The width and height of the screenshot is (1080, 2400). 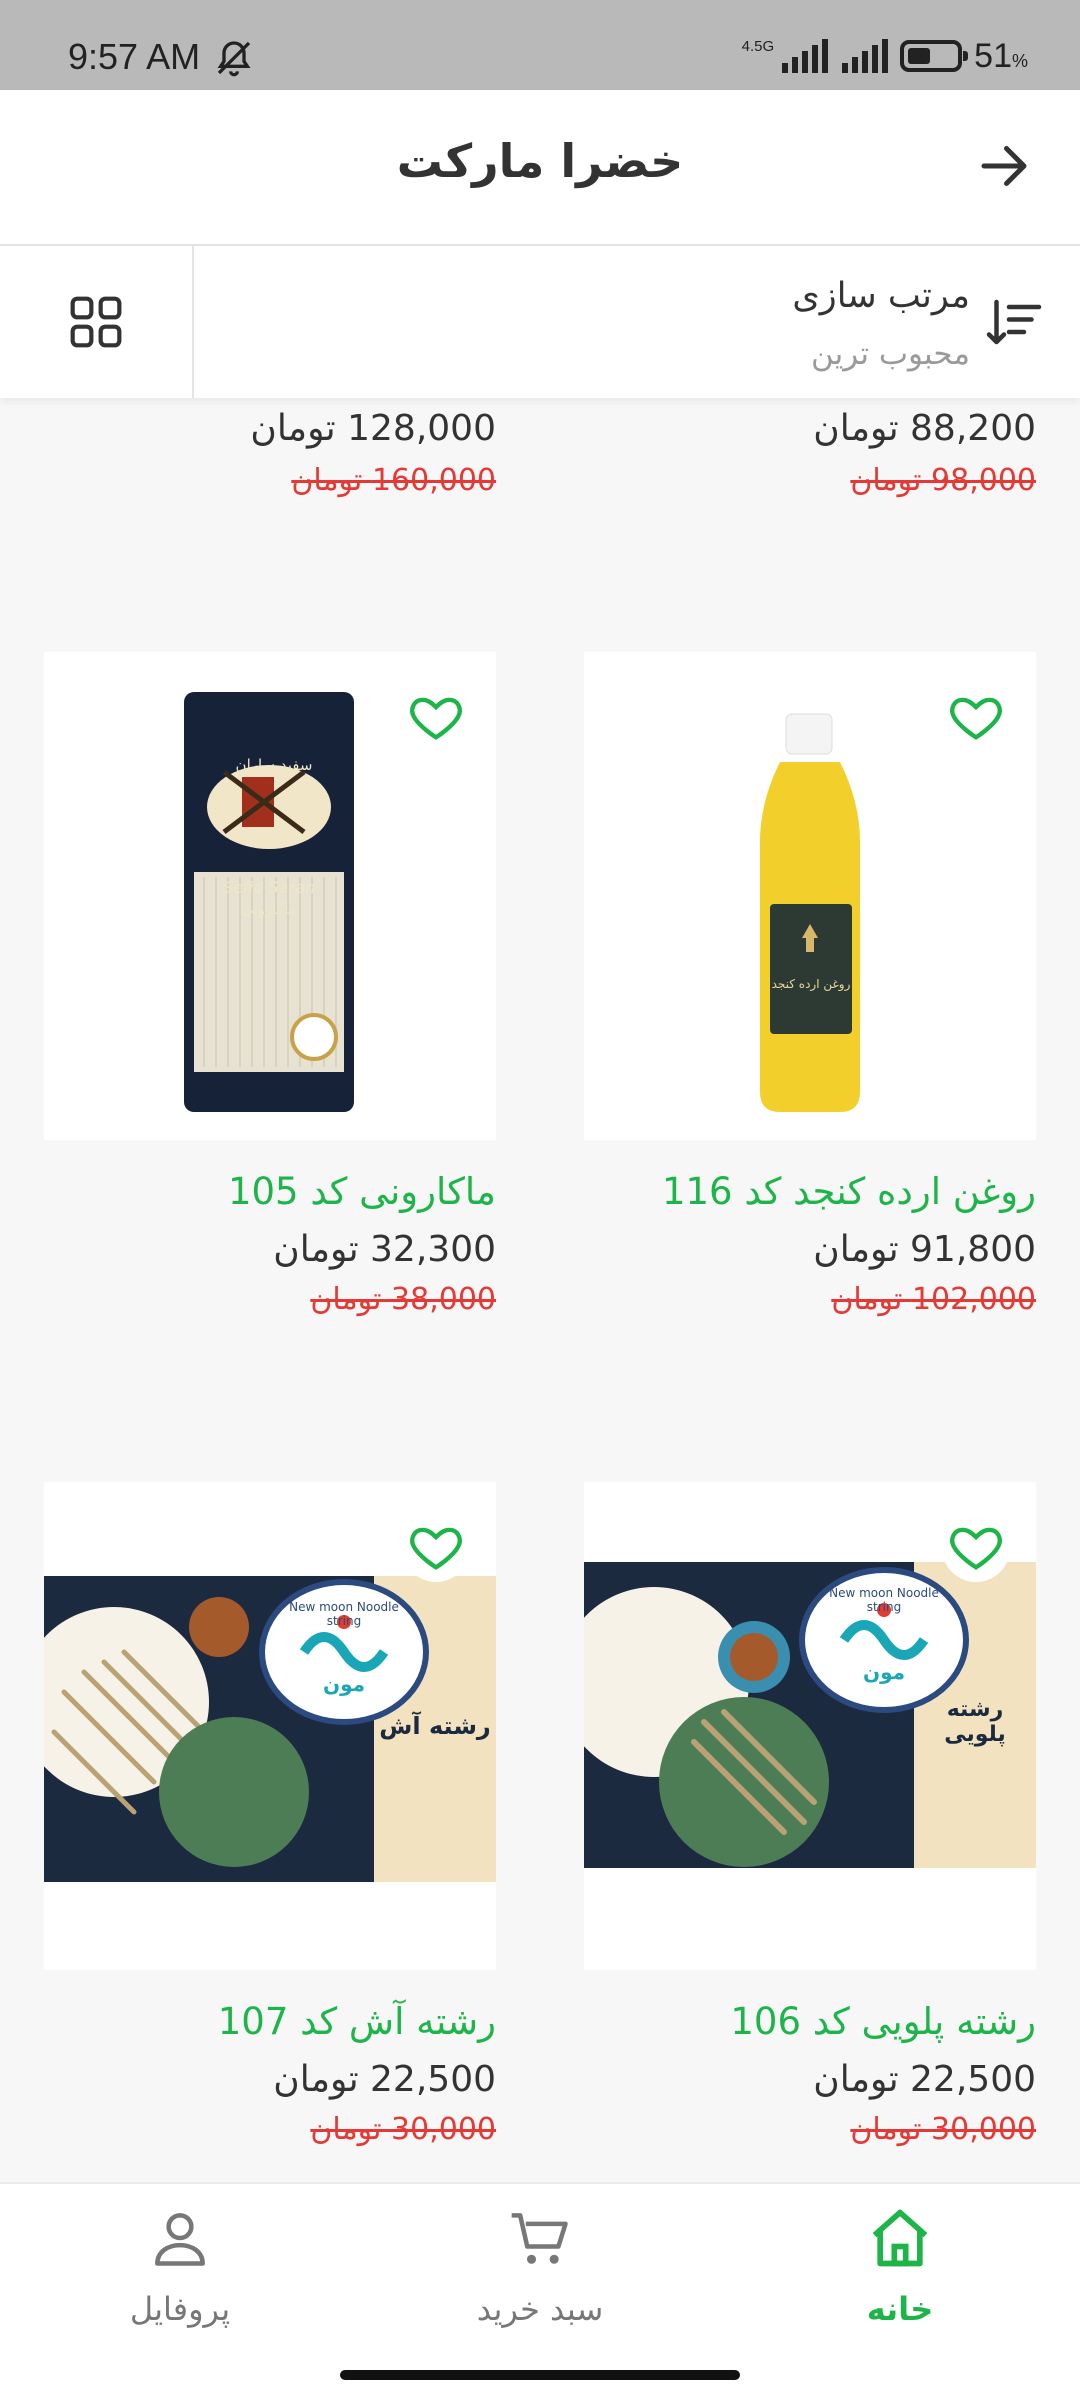 I want to click on product-price: 88,200 تومان, so click(x=924, y=428).